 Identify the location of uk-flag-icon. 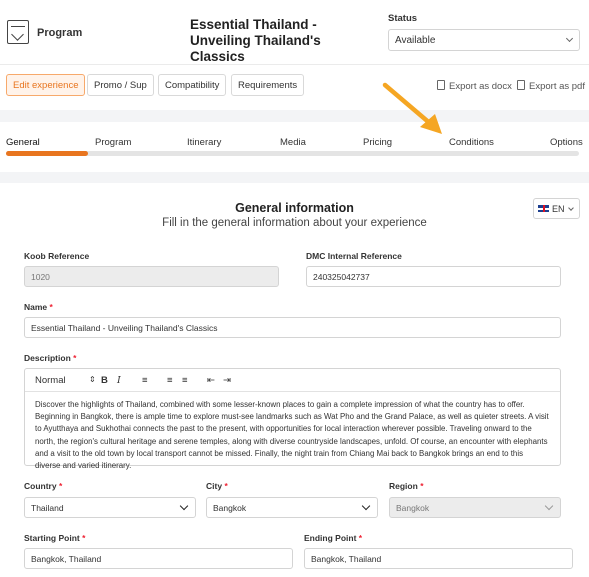
(543, 208).